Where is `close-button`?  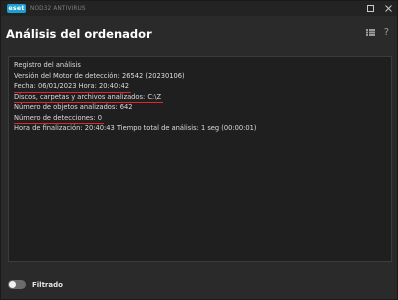 close-button is located at coordinates (388, 8).